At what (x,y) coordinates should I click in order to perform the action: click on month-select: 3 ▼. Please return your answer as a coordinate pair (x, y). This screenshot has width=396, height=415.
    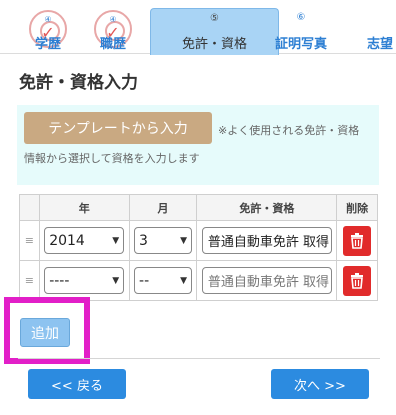
    Looking at the image, I should click on (163, 240).